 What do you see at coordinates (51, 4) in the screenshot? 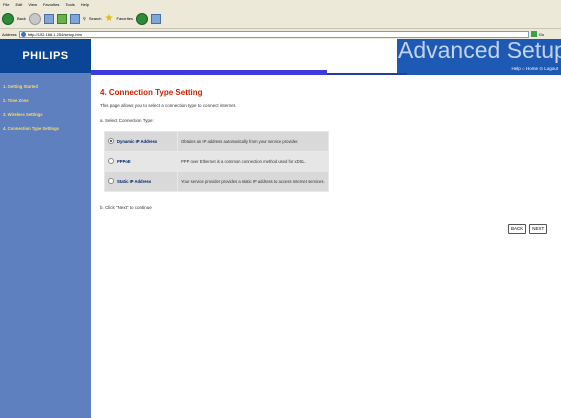
I see `menu-favorites: Favorites` at bounding box center [51, 4].